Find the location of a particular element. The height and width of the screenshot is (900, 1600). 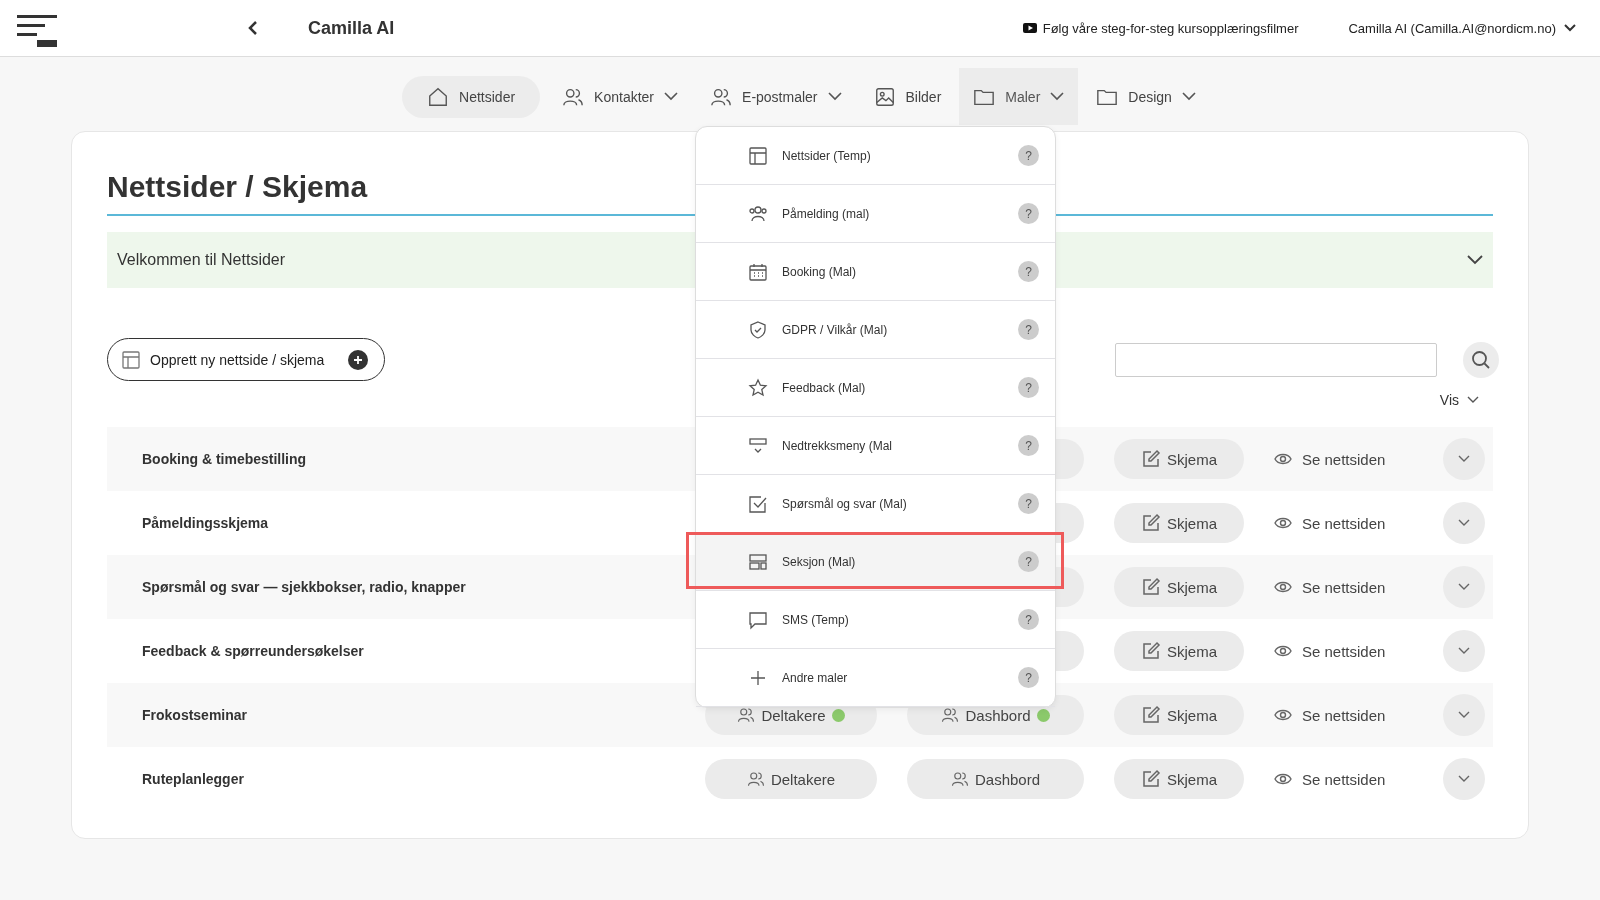

app-title: Camilla AI is located at coordinates (351, 28).